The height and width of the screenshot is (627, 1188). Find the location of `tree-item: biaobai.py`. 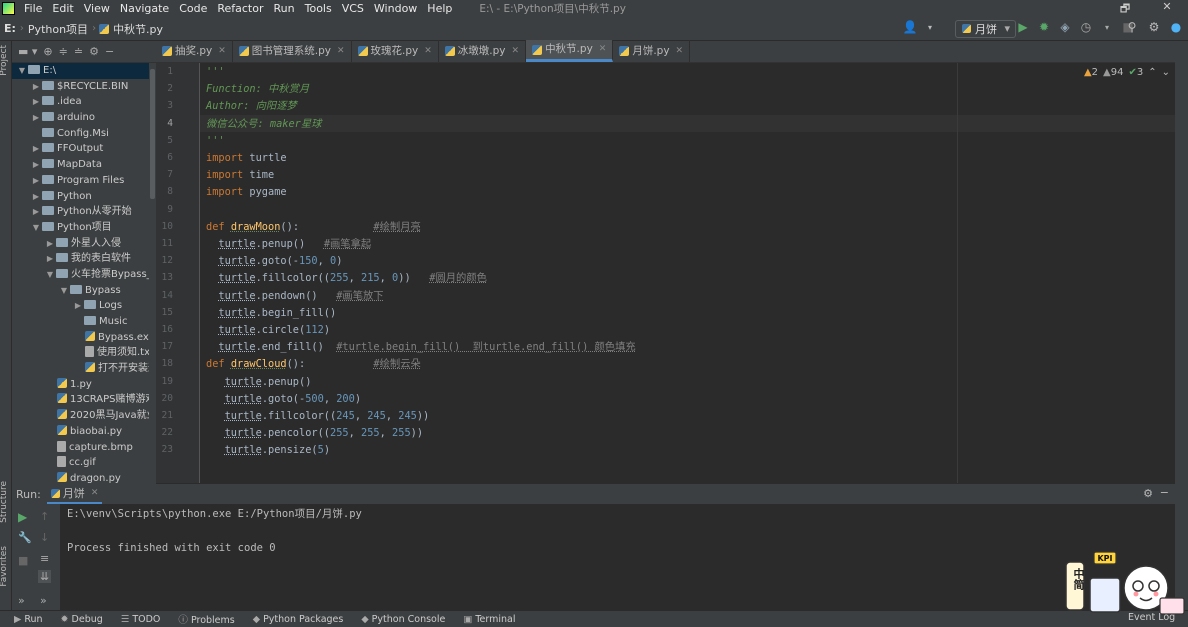

tree-item: biaobai.py is located at coordinates (84, 432).